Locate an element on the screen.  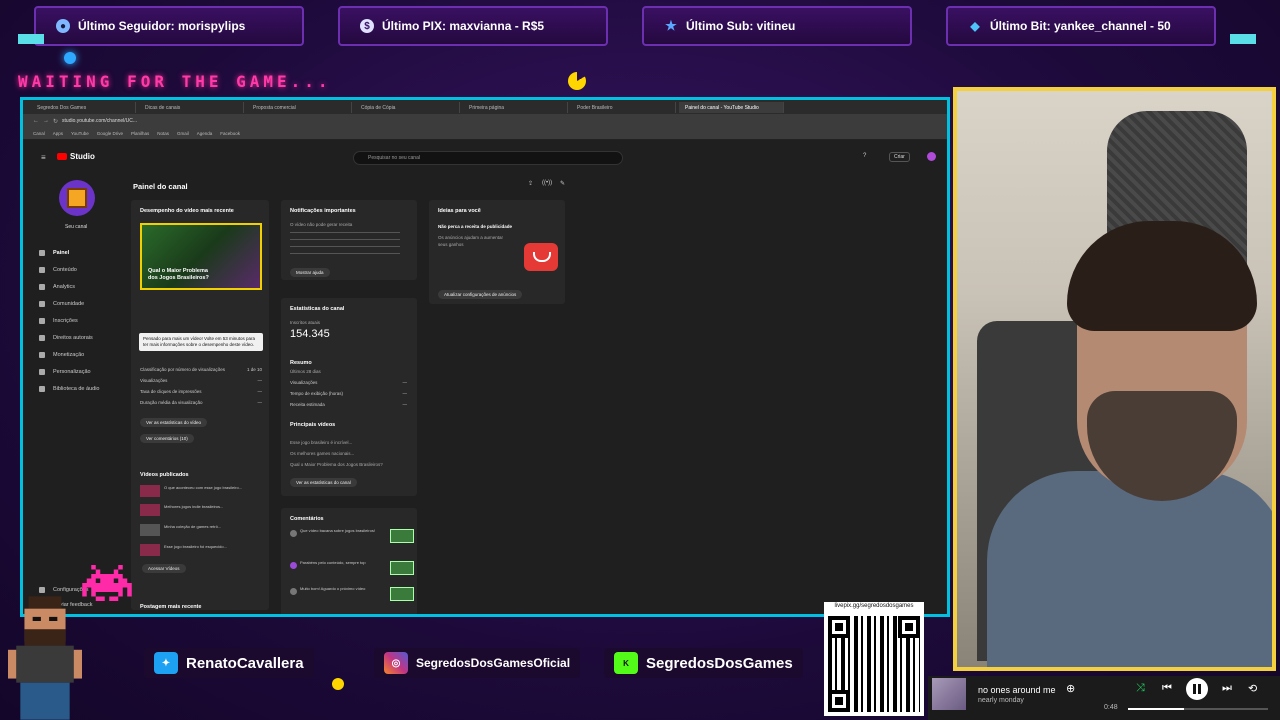
post-icon: ✎ is located at coordinates (562, 183).